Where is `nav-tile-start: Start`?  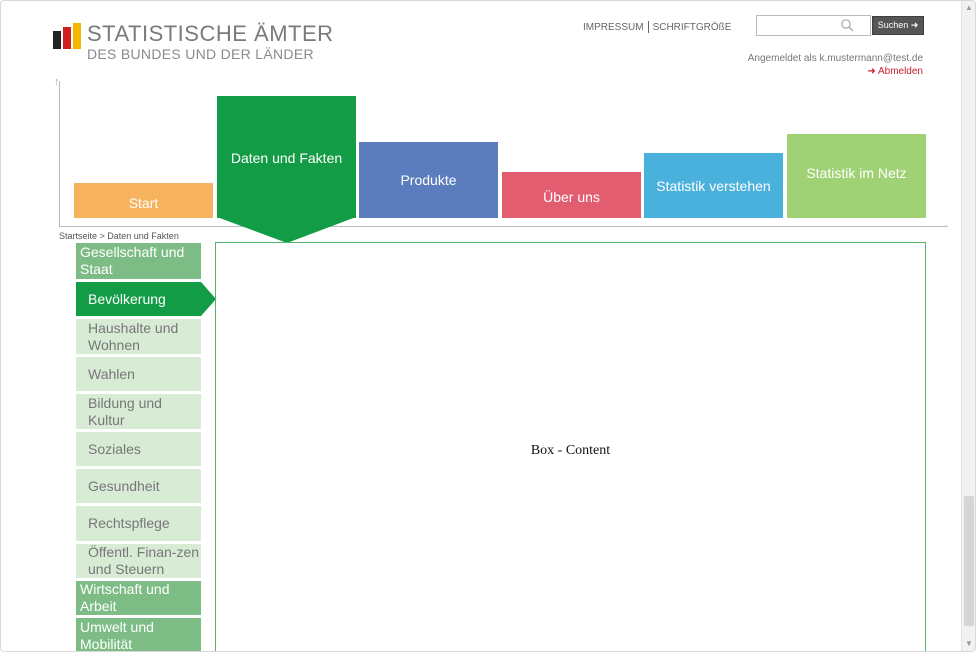
nav-tile-start: Start is located at coordinates (143, 200).